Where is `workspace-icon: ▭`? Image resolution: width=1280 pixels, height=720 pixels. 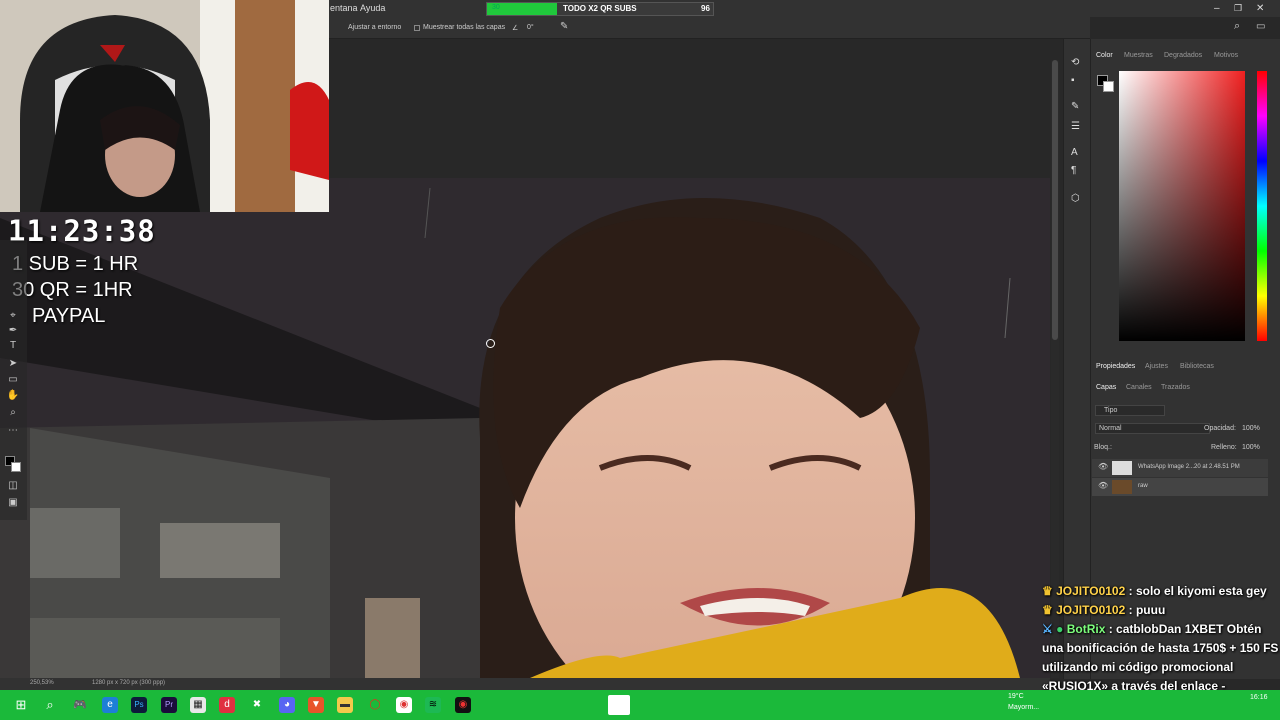 workspace-icon: ▭ is located at coordinates (1260, 26).